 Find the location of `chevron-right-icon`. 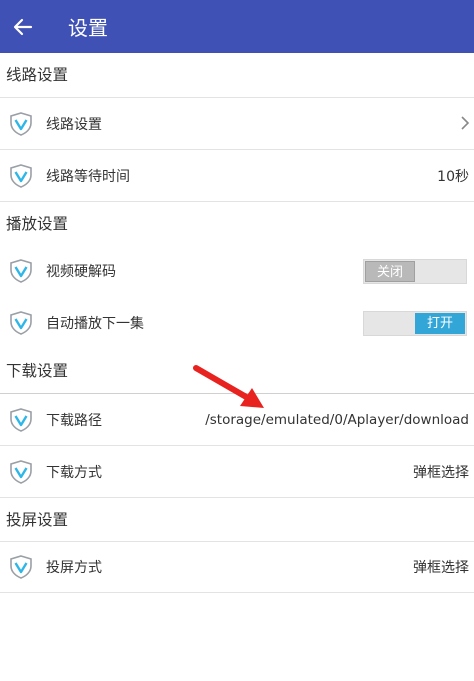

chevron-right-icon is located at coordinates (465, 123).